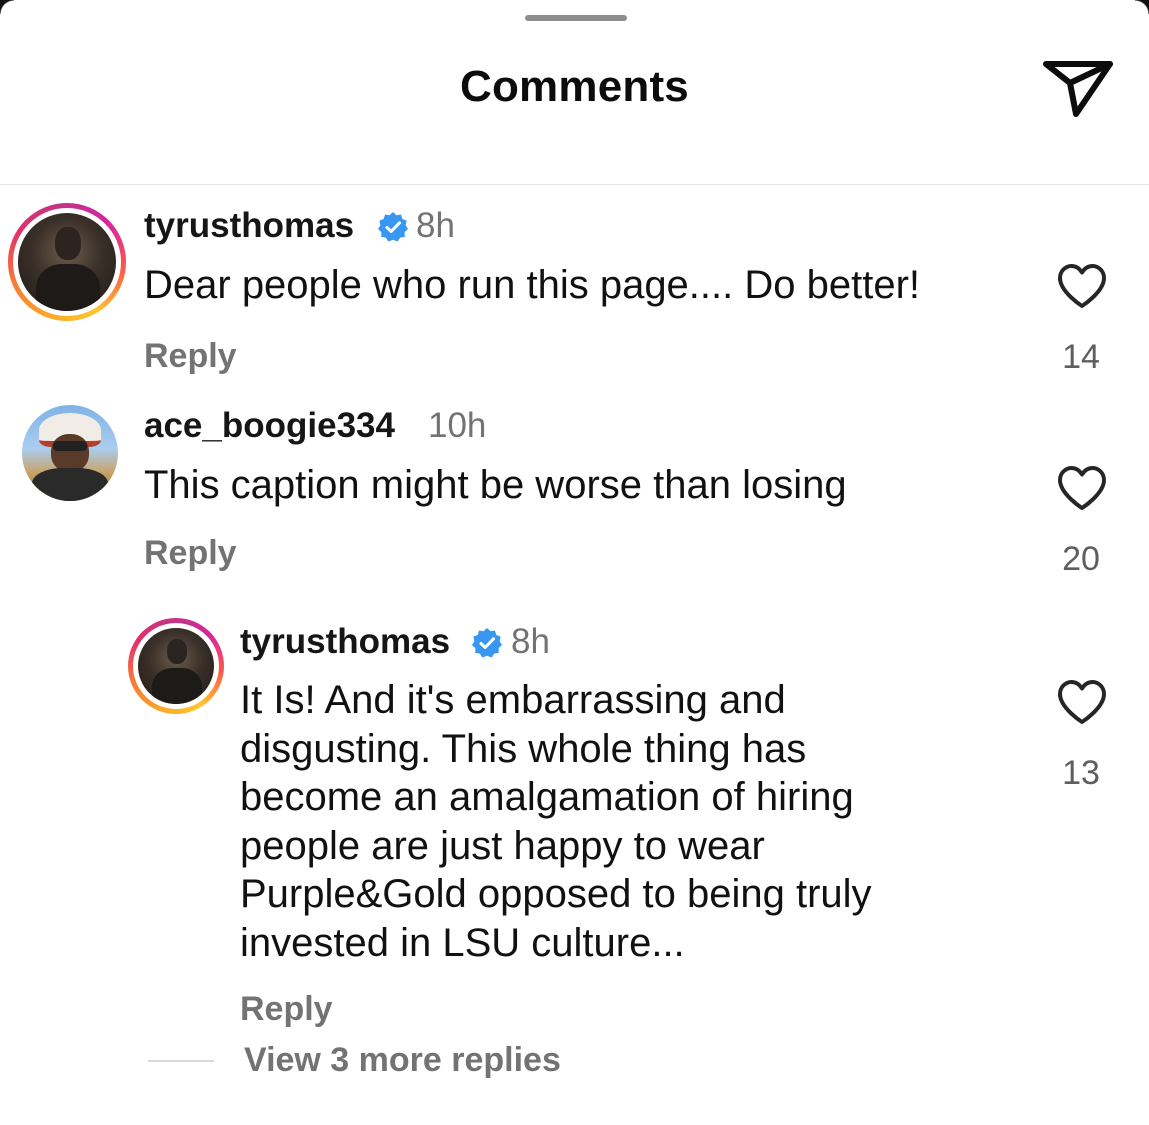 The width and height of the screenshot is (1149, 1125). I want to click on reply-text-line: Purple&Gold opposed to being truly, so click(556, 894).